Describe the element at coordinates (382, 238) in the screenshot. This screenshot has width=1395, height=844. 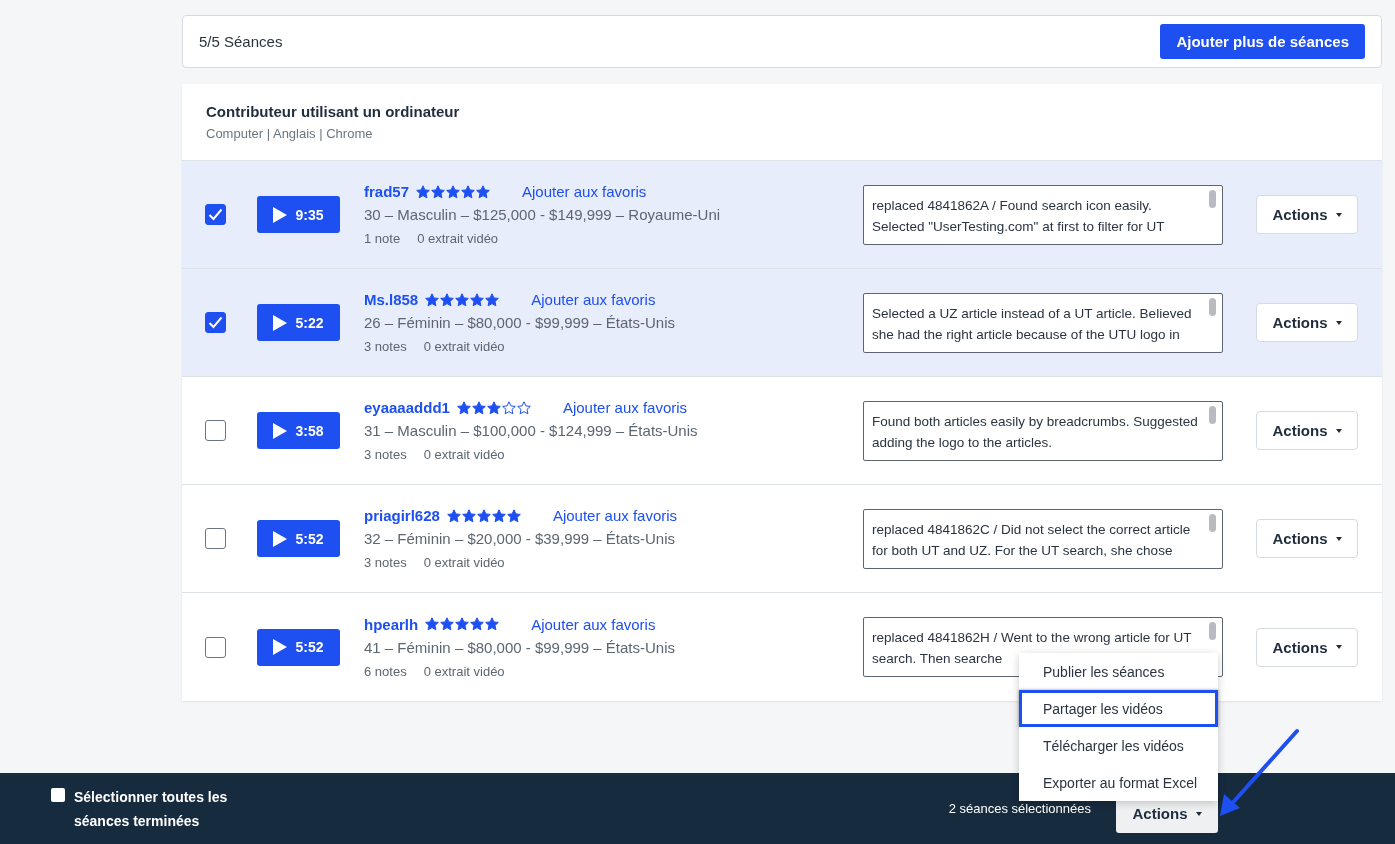
I see `notes-count: 1 note` at that location.